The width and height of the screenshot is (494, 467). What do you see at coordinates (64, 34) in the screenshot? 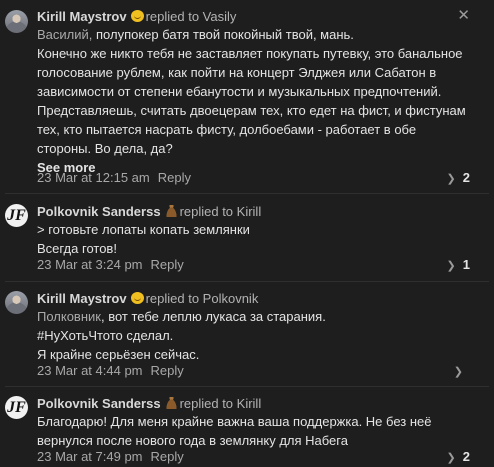
I see `mention-link: Василий,` at bounding box center [64, 34].